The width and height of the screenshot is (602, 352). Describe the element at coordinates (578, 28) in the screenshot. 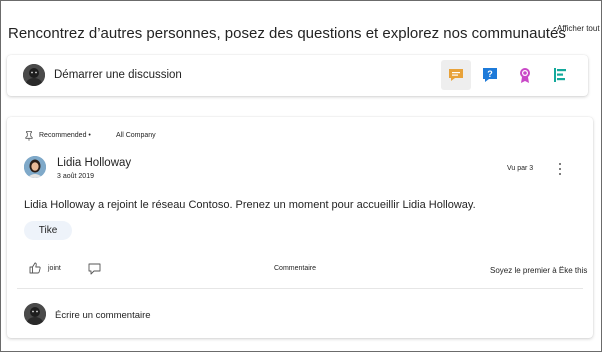

I see `see-all-link: Afficher tout` at that location.